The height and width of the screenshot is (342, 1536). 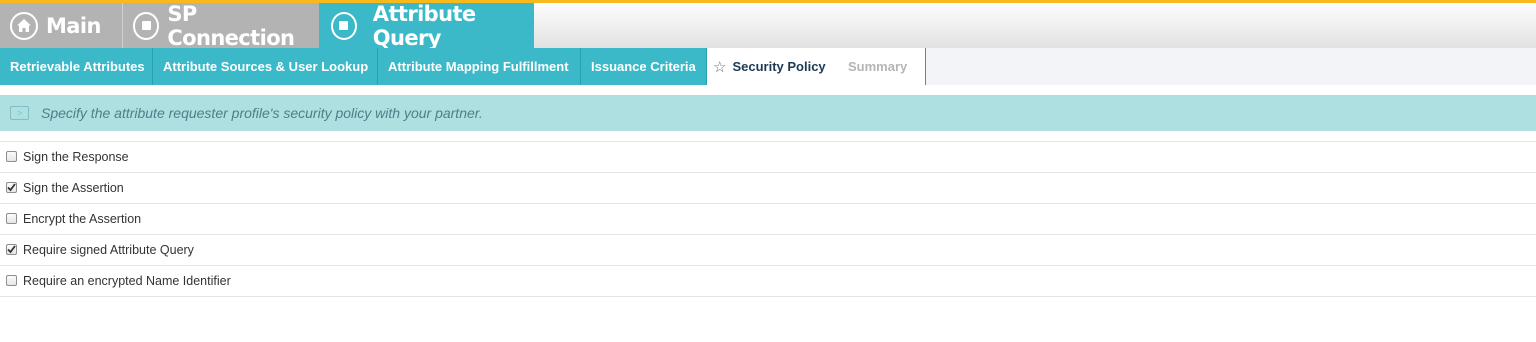 I want to click on tab-attribute-sources-user-lookup: Attribute Sources & User Lookup, so click(x=265, y=66).